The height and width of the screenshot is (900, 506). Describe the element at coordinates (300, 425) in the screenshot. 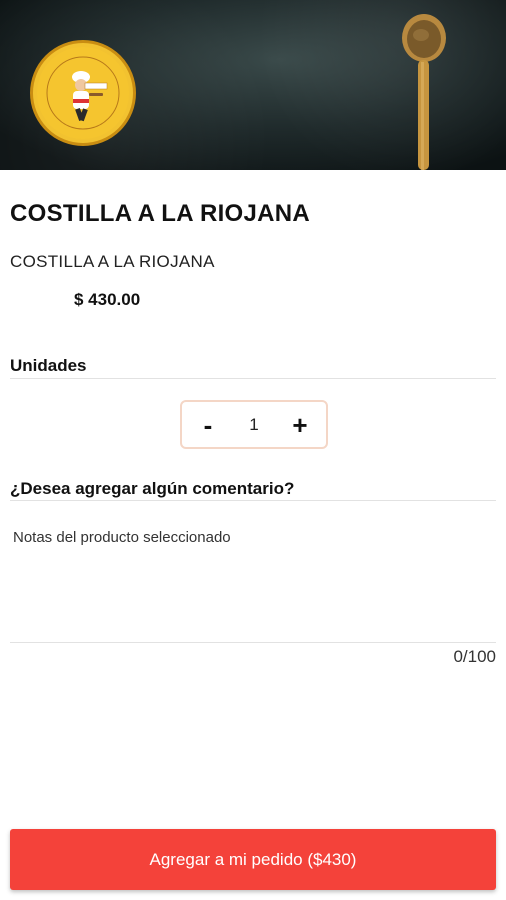

I see `increment-button: +` at that location.